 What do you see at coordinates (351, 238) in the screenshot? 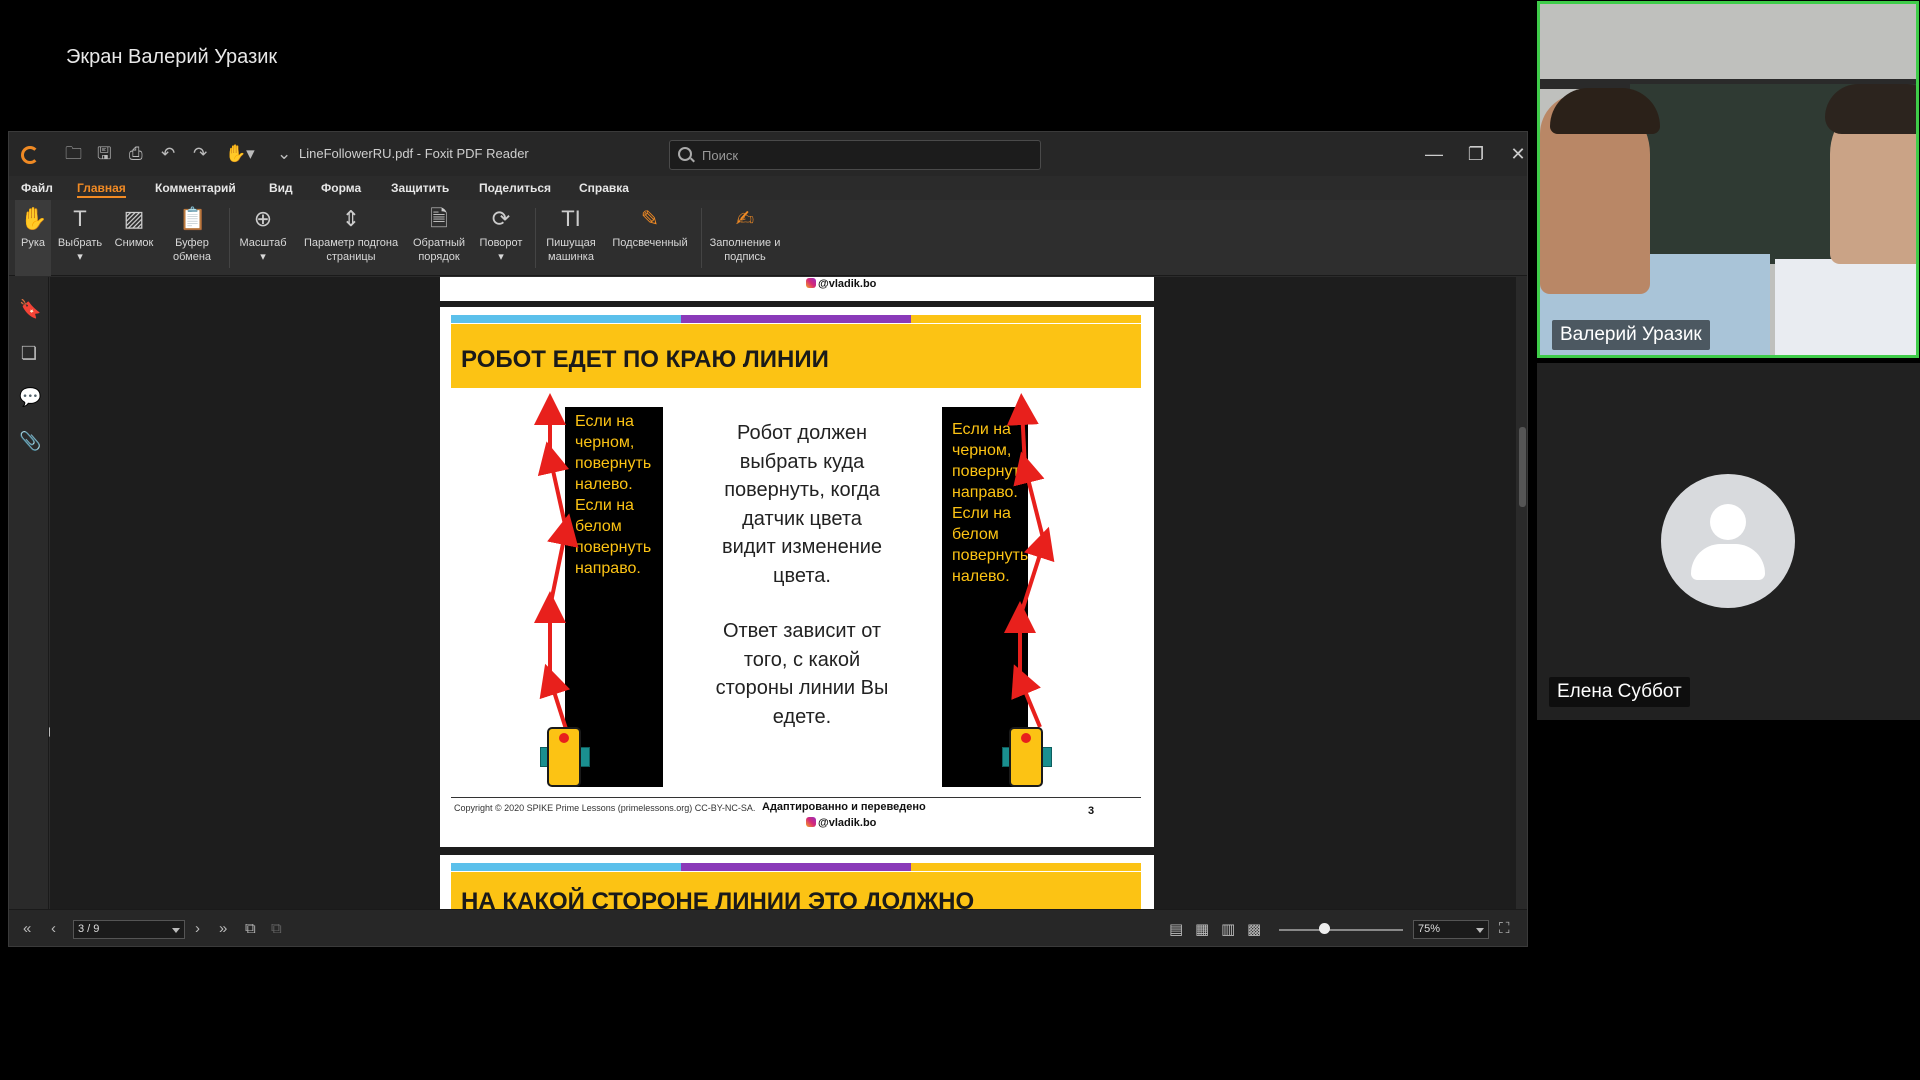
I see `fit-page-tool-button: ⇕ Параметр подгона страницы` at bounding box center [351, 238].